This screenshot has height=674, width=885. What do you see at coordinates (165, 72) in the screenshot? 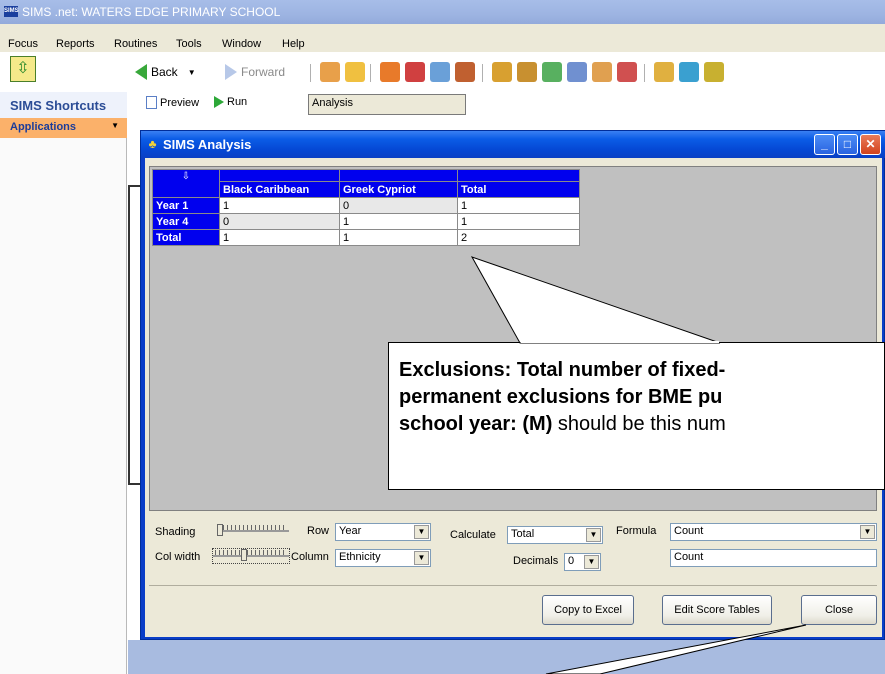
I see `back-button: Back ▼` at bounding box center [165, 72].